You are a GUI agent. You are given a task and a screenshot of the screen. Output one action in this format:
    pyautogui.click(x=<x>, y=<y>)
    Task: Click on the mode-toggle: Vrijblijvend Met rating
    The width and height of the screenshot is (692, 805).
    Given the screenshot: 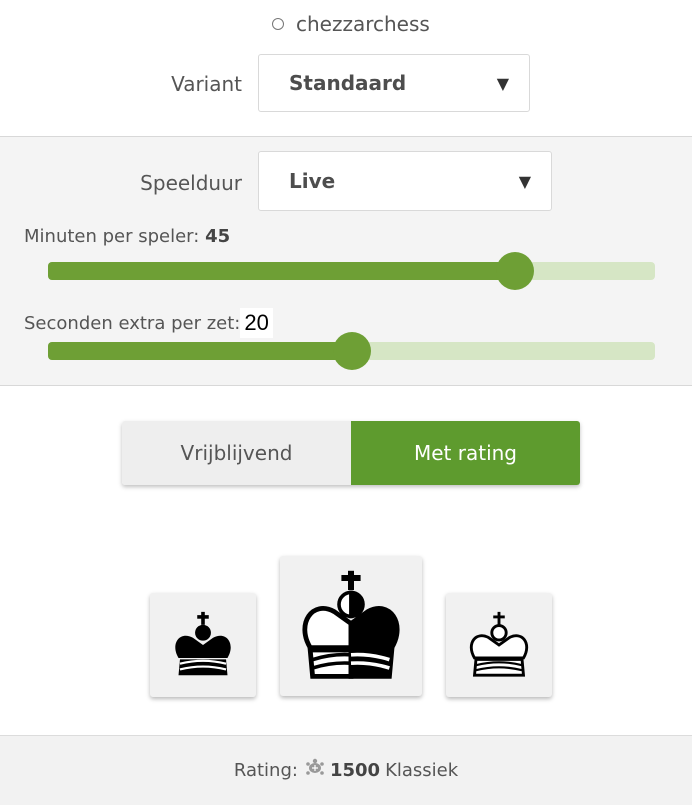 What is the action you would take?
    pyautogui.click(x=351, y=453)
    